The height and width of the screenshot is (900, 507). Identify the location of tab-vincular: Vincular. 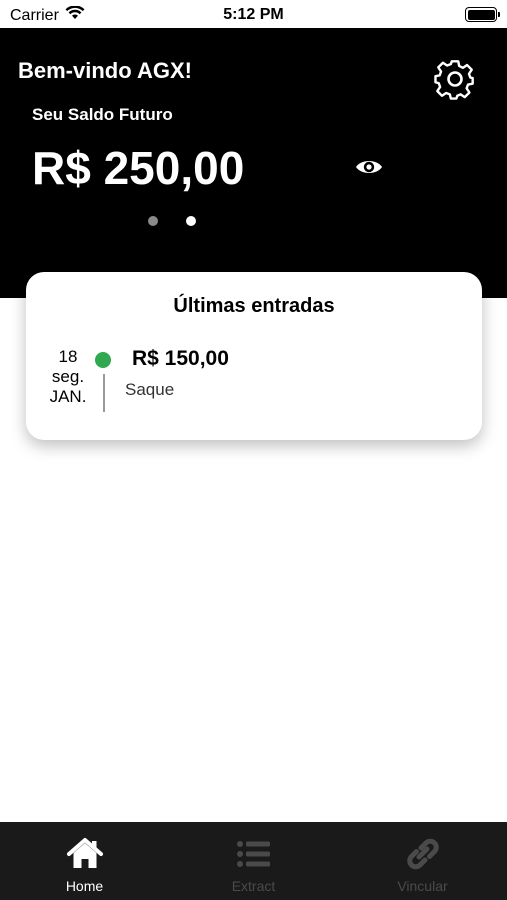
(422, 861).